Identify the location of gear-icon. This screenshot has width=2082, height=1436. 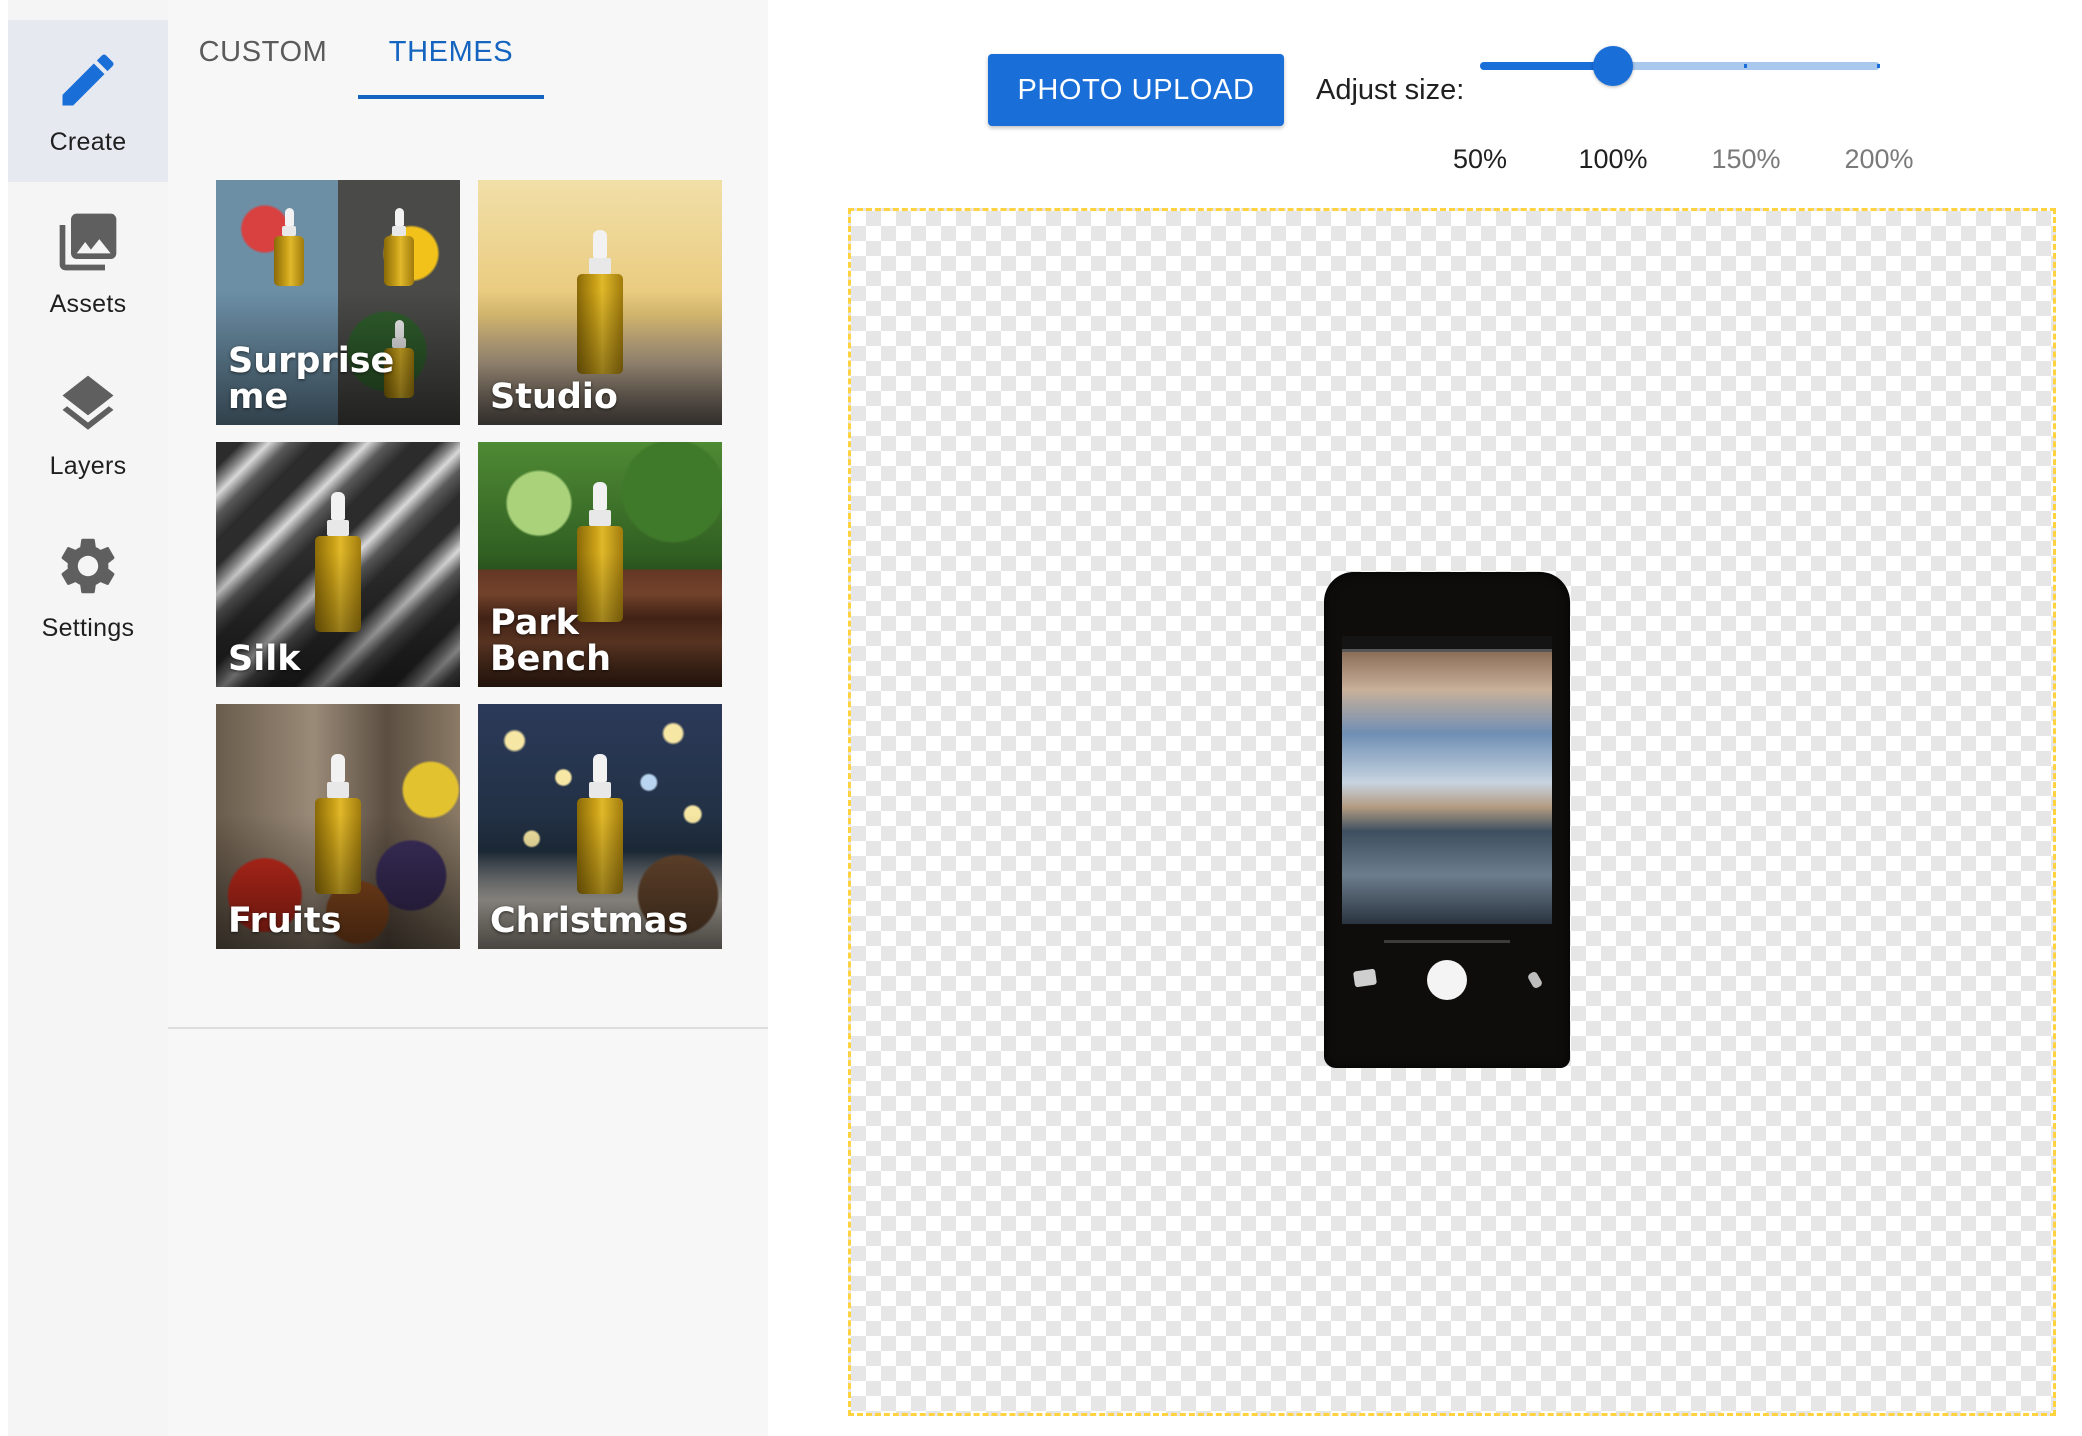
(88, 565).